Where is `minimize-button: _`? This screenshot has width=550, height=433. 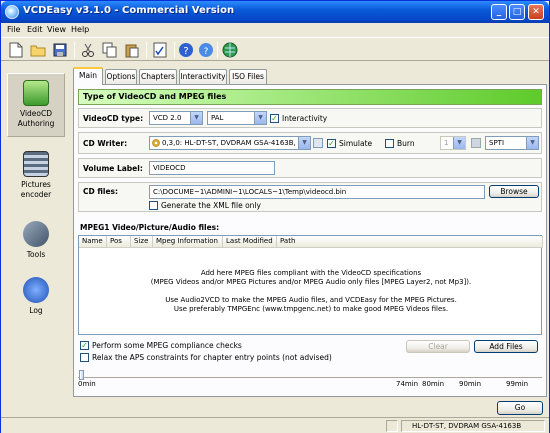
minimize-button: _ is located at coordinates (499, 12).